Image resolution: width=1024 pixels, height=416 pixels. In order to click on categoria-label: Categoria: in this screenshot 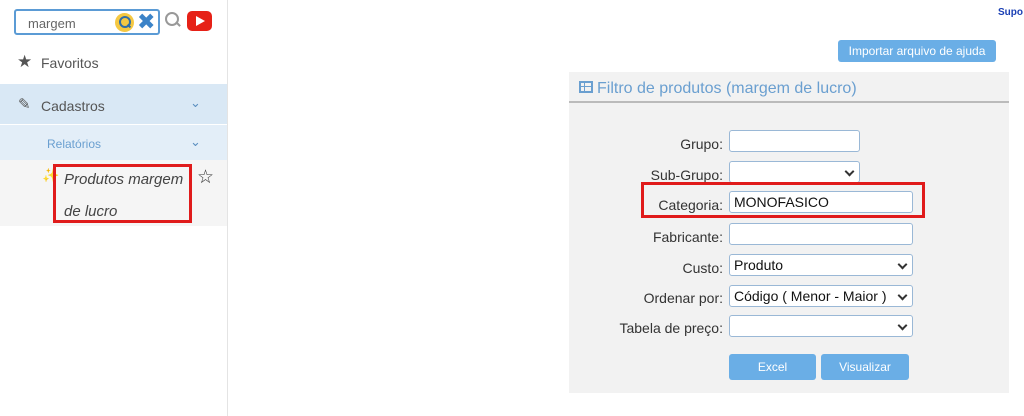, I will do `click(690, 205)`.